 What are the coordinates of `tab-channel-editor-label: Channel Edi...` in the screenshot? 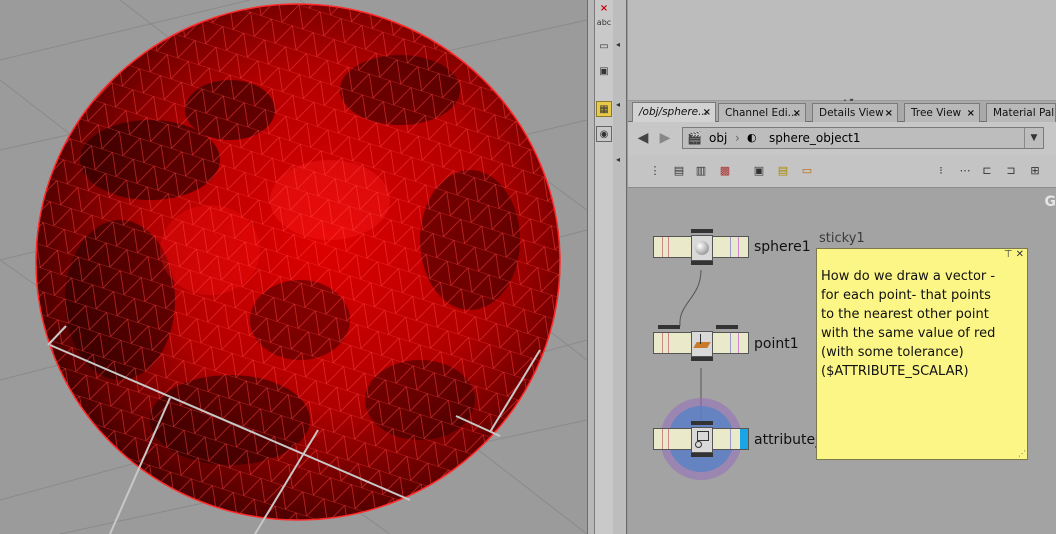 It's located at (761, 113).